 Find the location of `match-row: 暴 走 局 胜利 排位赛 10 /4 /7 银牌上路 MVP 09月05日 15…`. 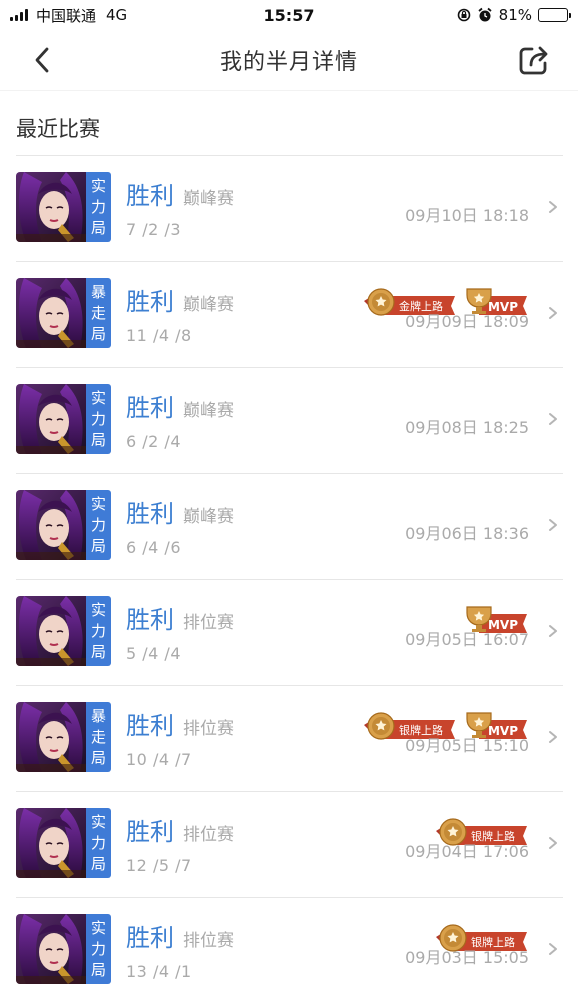

match-row: 暴 走 局 胜利 排位赛 10 /4 /7 银牌上路 MVP 09月05日 15… is located at coordinates (289, 739).